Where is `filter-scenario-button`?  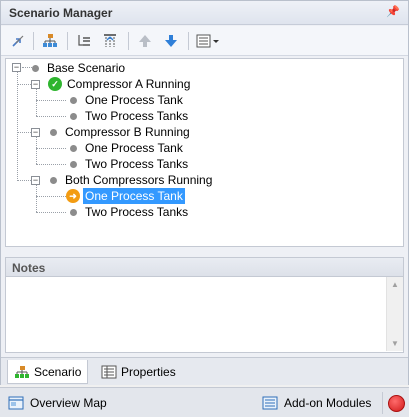
filter-scenario-button is located at coordinates (110, 41).